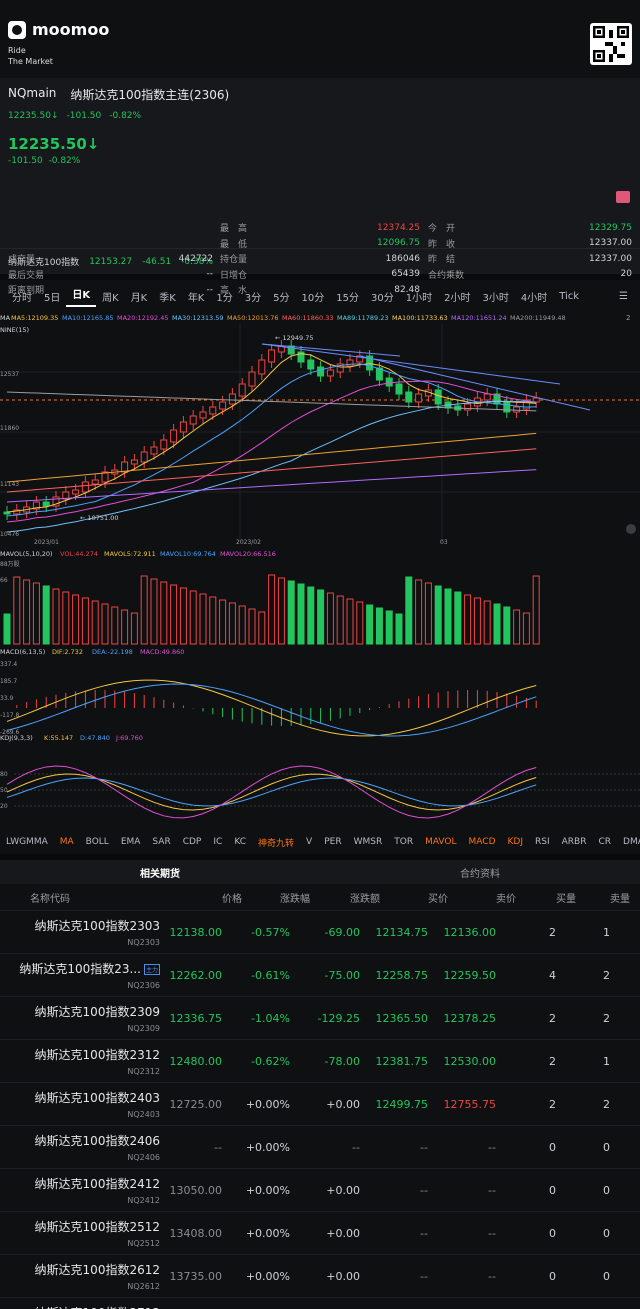 The width and height of the screenshot is (640, 1309). I want to click on indicator-ARBR: ARBR, so click(574, 842).